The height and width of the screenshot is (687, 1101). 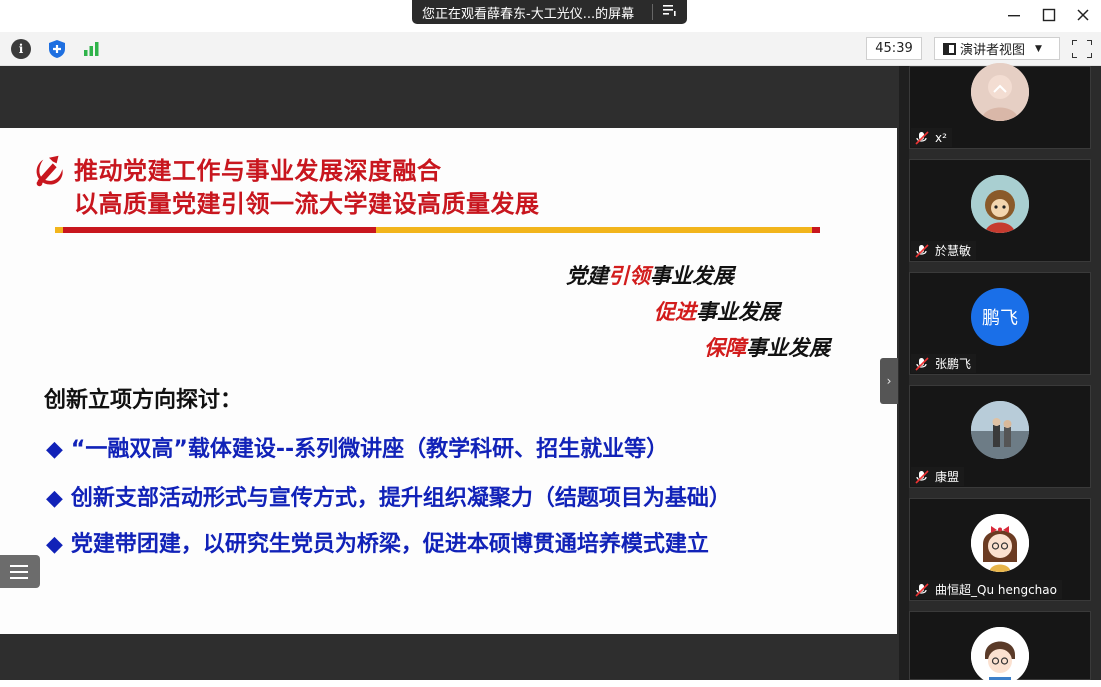 I want to click on slogan-2-suffix: 事业发展, so click(x=738, y=311).